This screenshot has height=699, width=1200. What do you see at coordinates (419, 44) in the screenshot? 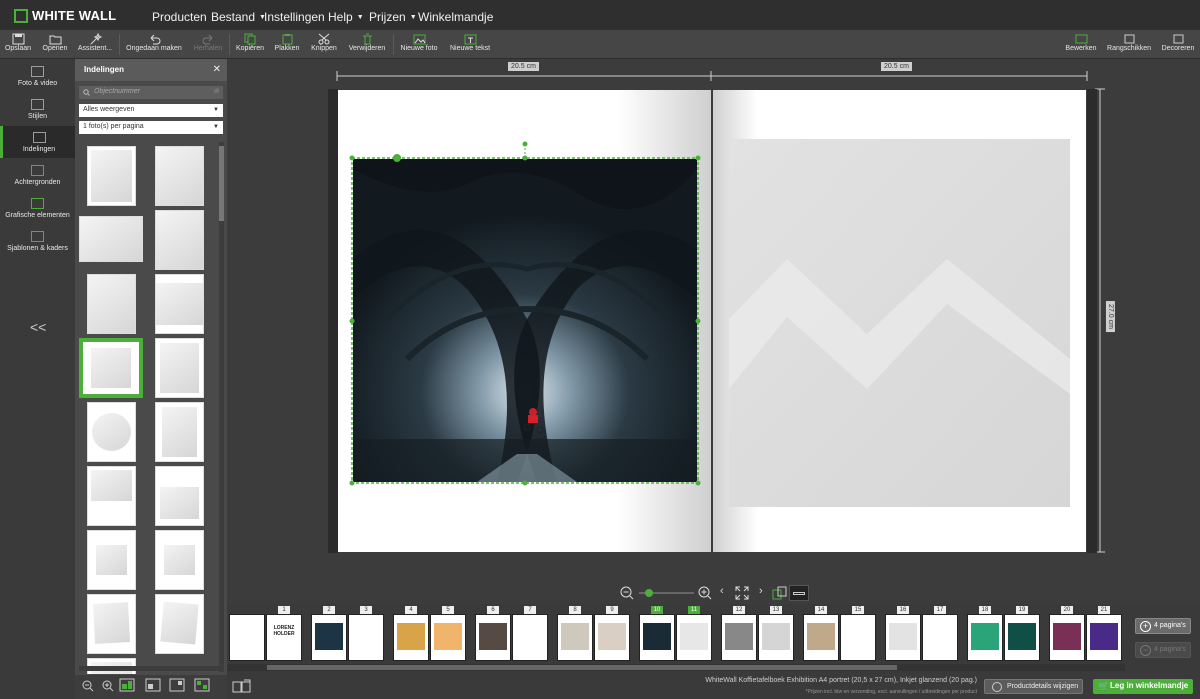
I see `new-photo-button: Nieuwe foto` at bounding box center [419, 44].